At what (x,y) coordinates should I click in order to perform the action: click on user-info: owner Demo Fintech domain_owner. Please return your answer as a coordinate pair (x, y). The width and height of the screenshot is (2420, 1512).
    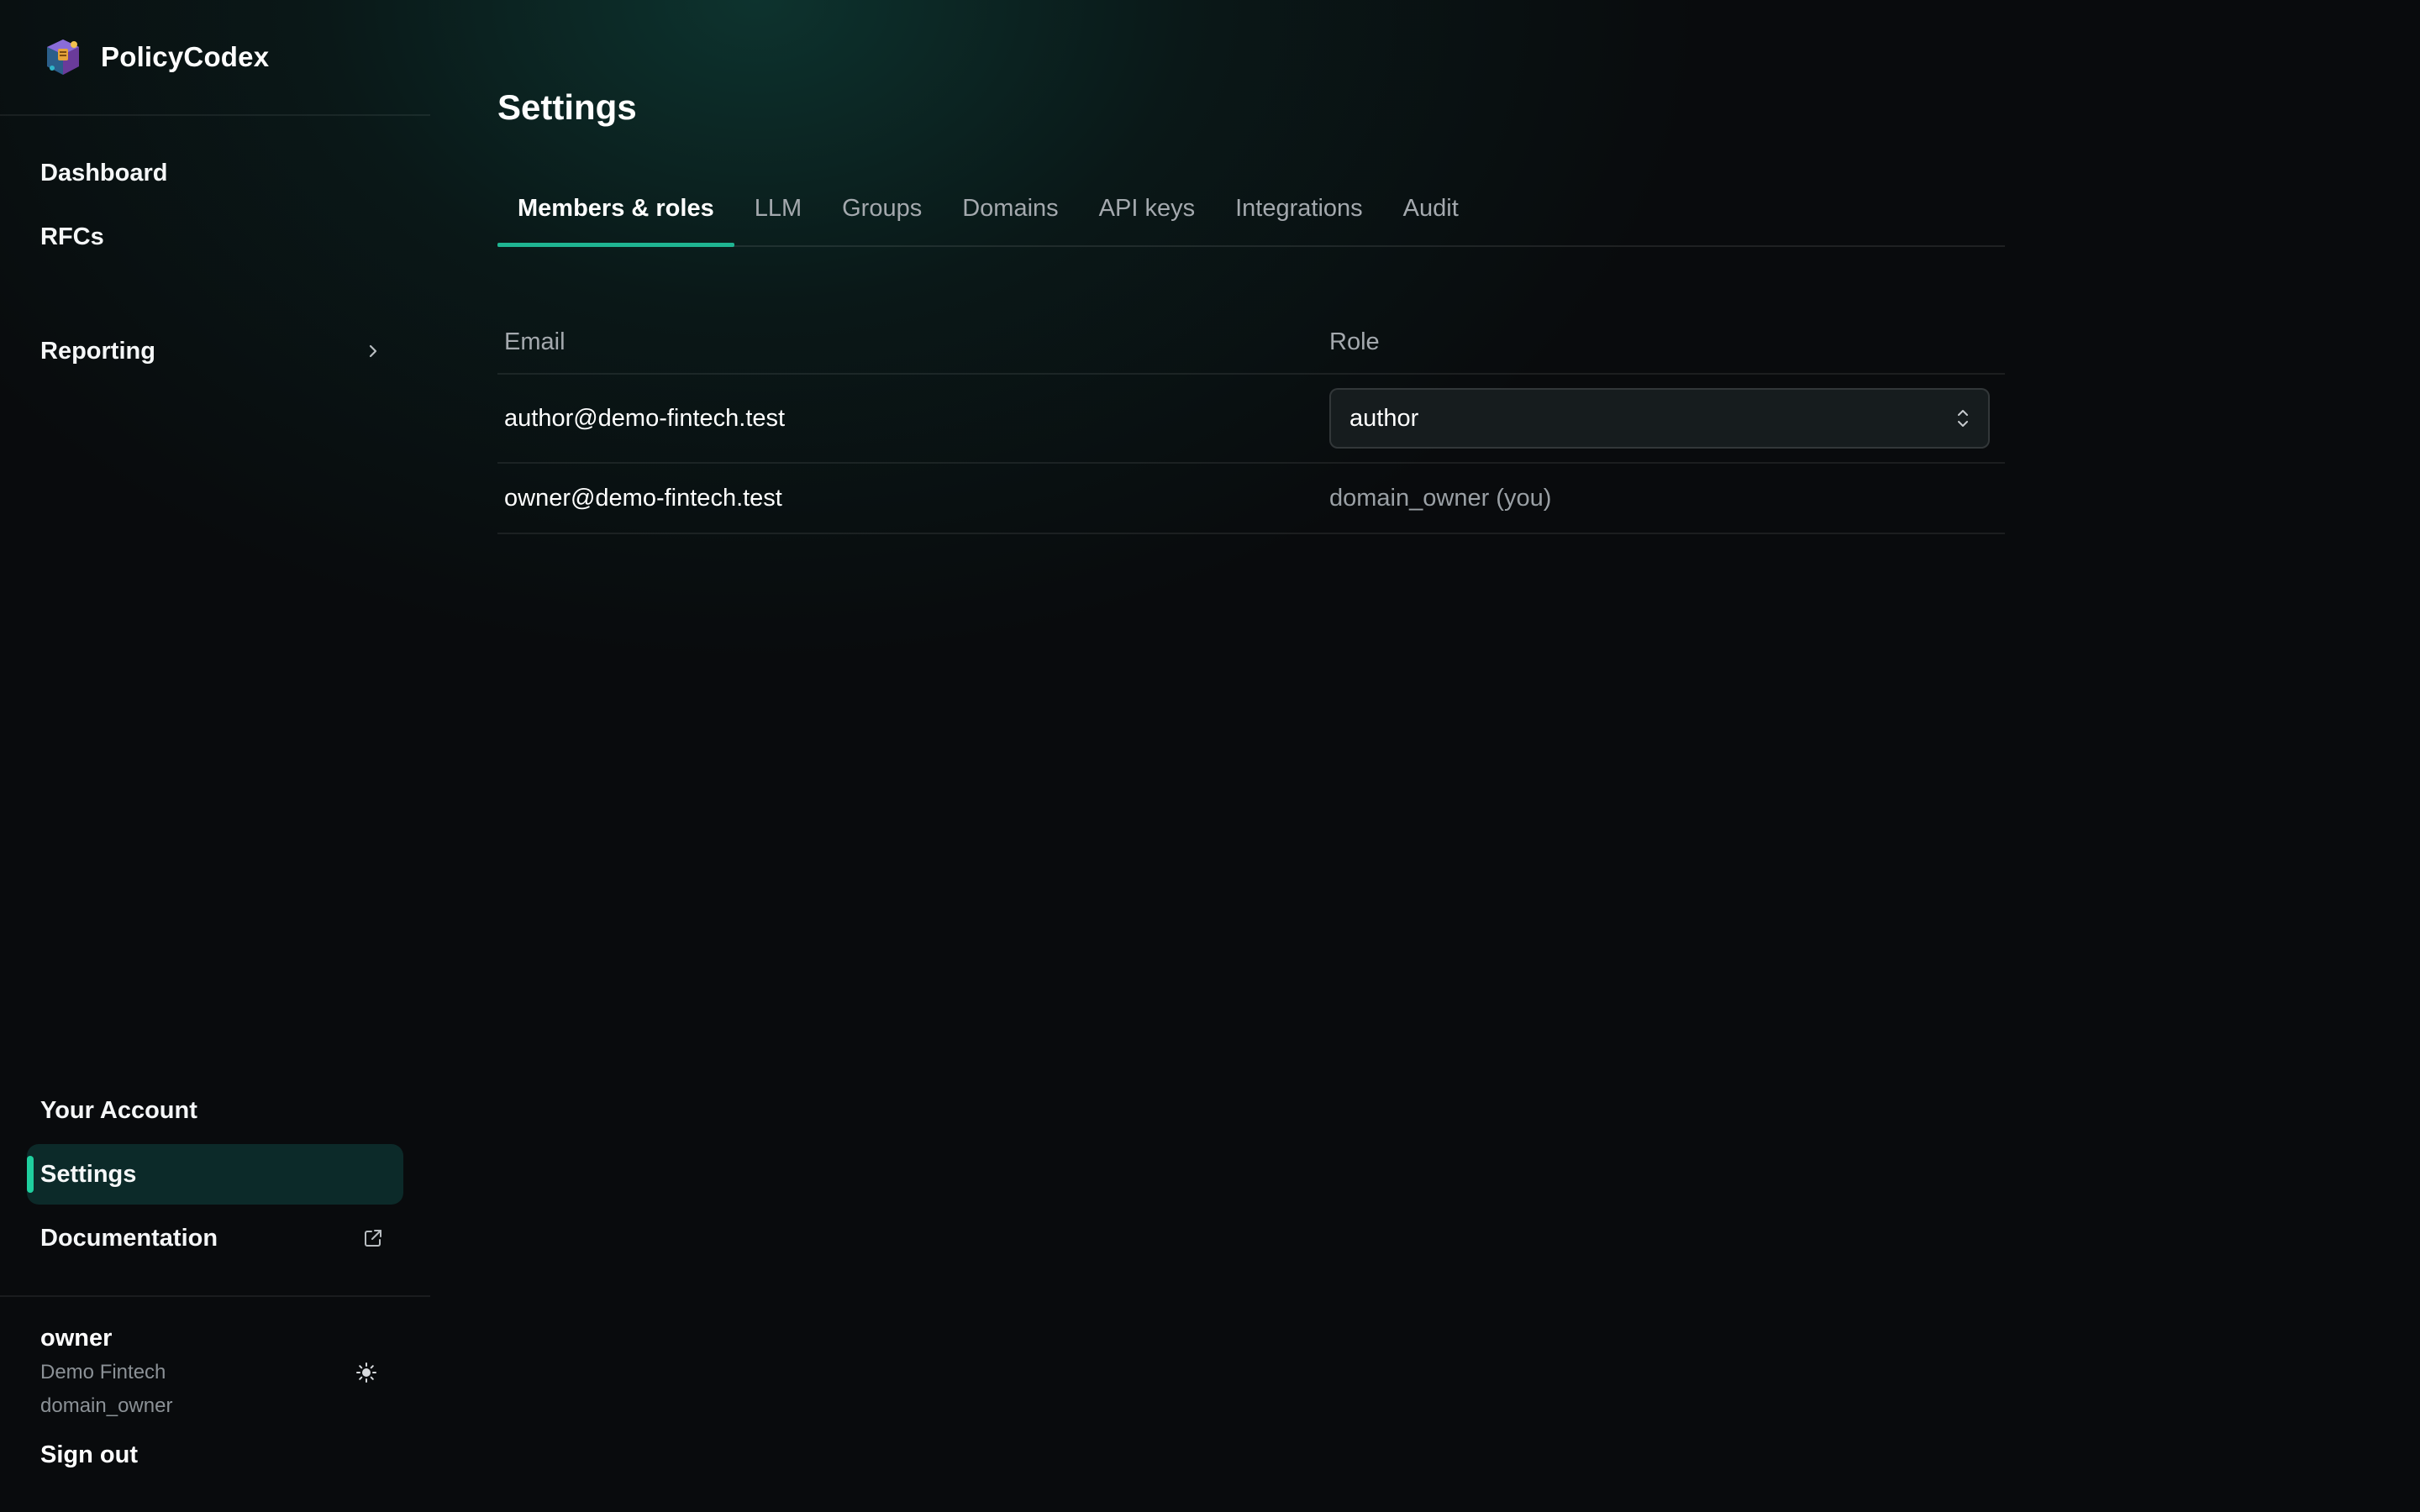
    Looking at the image, I should click on (217, 1371).